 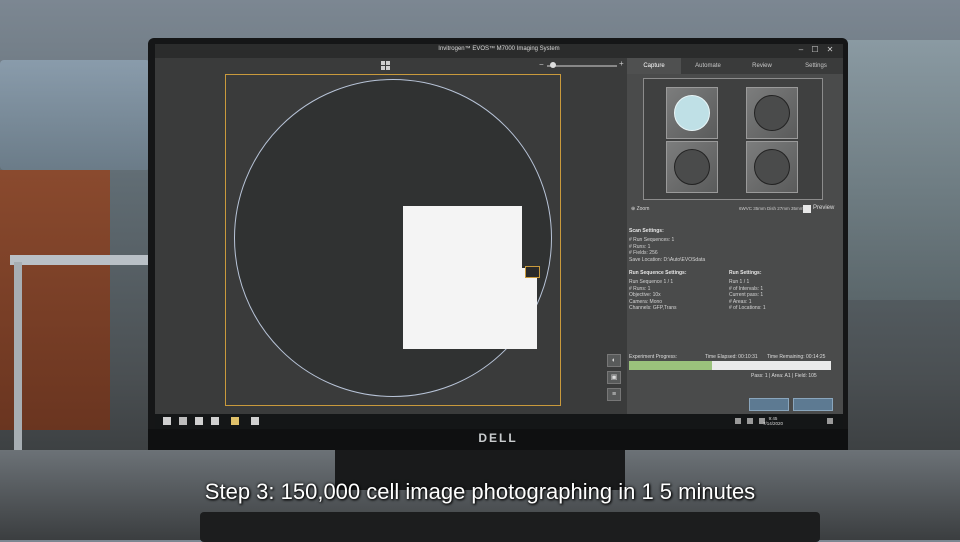 What do you see at coordinates (731, 357) in the screenshot?
I see `time-elapsed: Time Elapsed: 00:10:31` at bounding box center [731, 357].